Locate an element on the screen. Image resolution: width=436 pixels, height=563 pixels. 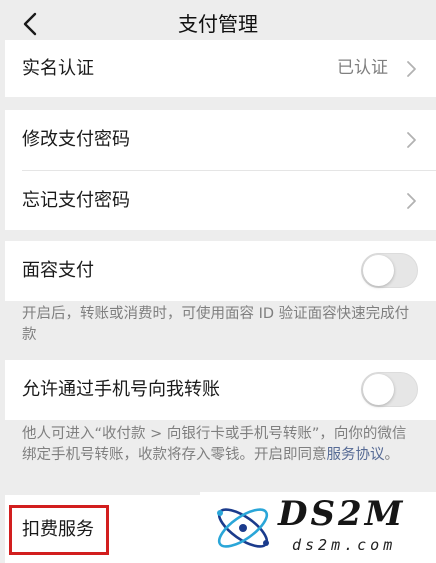
face-pay-label: 面容支付 is located at coordinates (58, 270).